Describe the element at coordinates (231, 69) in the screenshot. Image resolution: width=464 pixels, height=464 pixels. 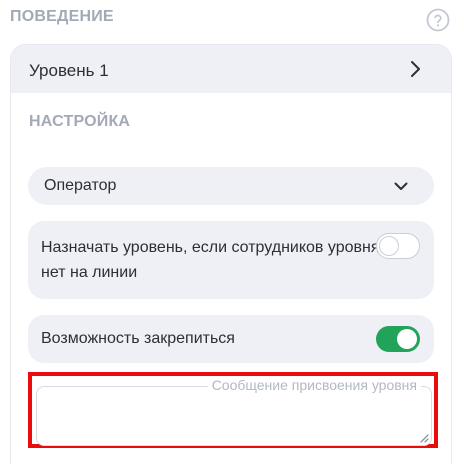
I see `level-header: Уровень 1` at that location.